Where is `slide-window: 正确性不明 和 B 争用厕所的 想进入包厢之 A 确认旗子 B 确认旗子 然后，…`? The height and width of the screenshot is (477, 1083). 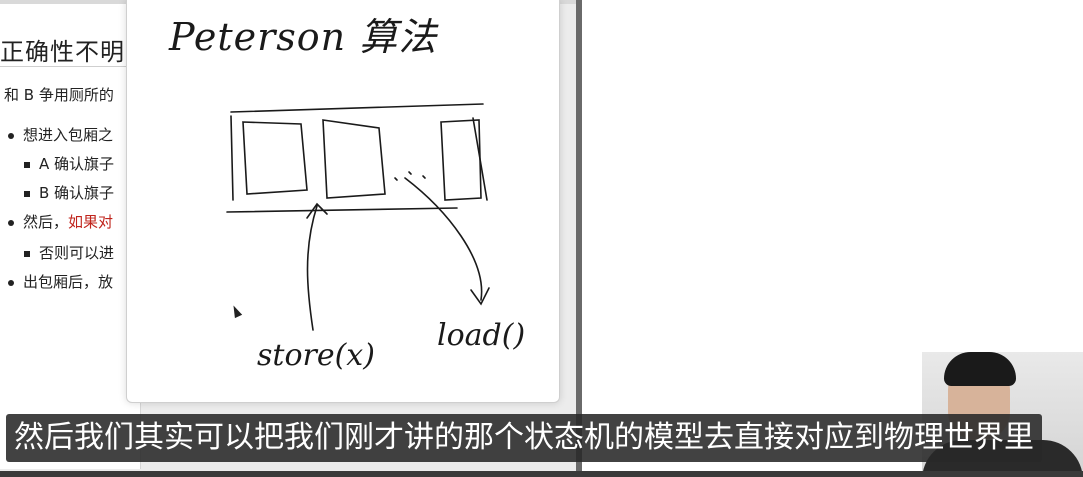 slide-window: 正确性不明 和 B 争用厕所的 想进入包厢之 A 确认旗子 B 确认旗子 然后，… is located at coordinates (70, 236).